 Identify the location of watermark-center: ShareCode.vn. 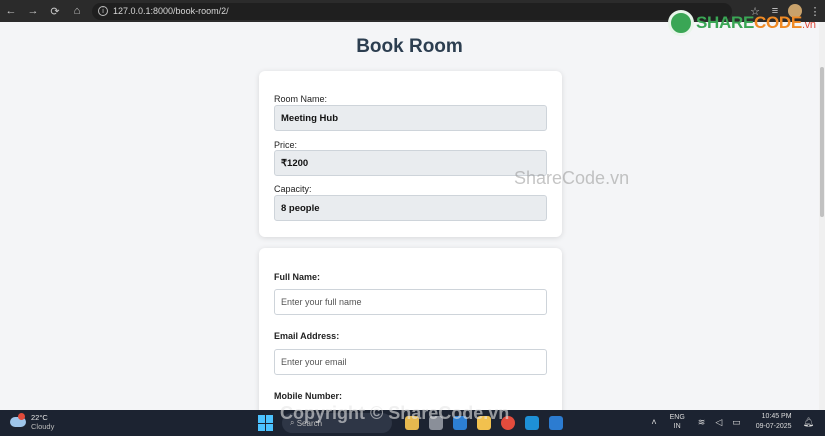
(572, 178).